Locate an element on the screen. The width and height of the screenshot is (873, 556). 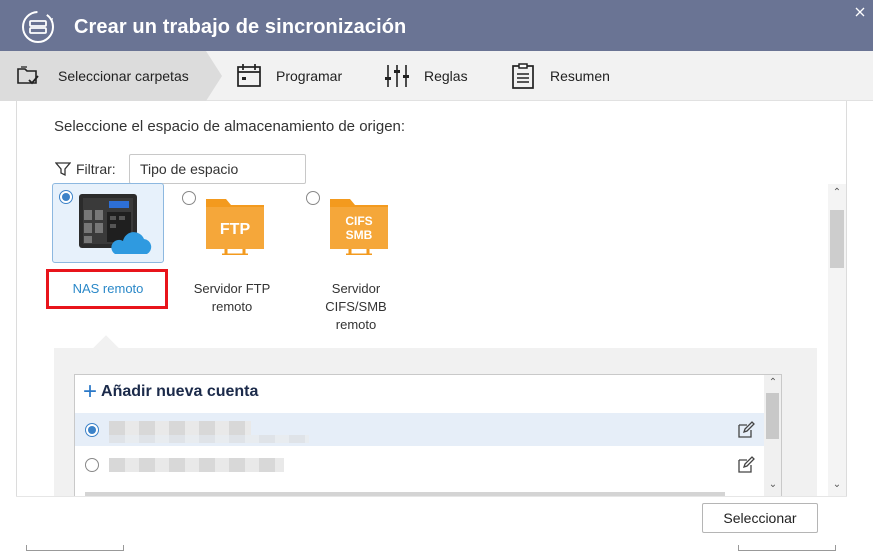
highlight-box is located at coordinates (107, 289).